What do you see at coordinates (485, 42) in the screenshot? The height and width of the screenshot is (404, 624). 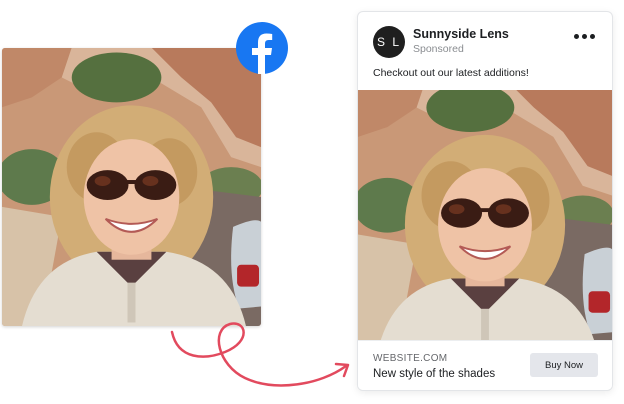 I see `ad-header: S L Sunnyside Lens Sponsored` at bounding box center [485, 42].